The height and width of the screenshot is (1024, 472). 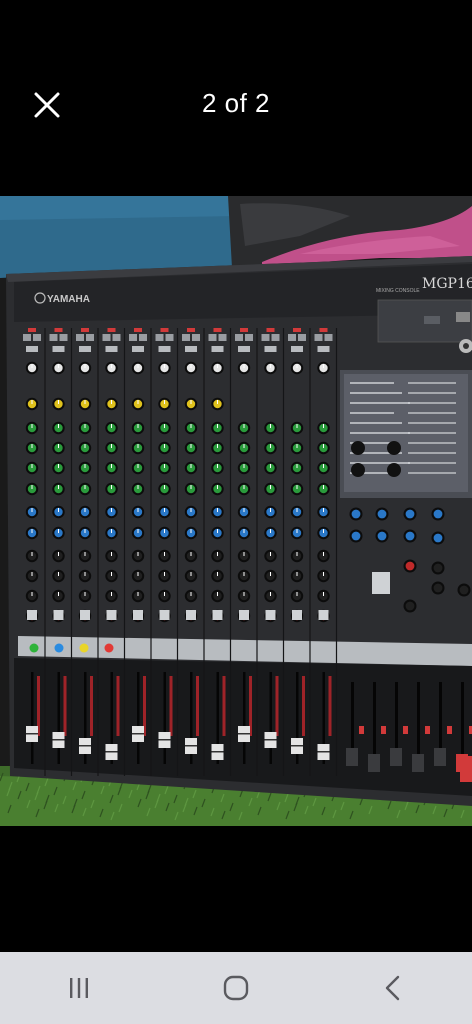 I want to click on back-icon, so click(x=393, y=988).